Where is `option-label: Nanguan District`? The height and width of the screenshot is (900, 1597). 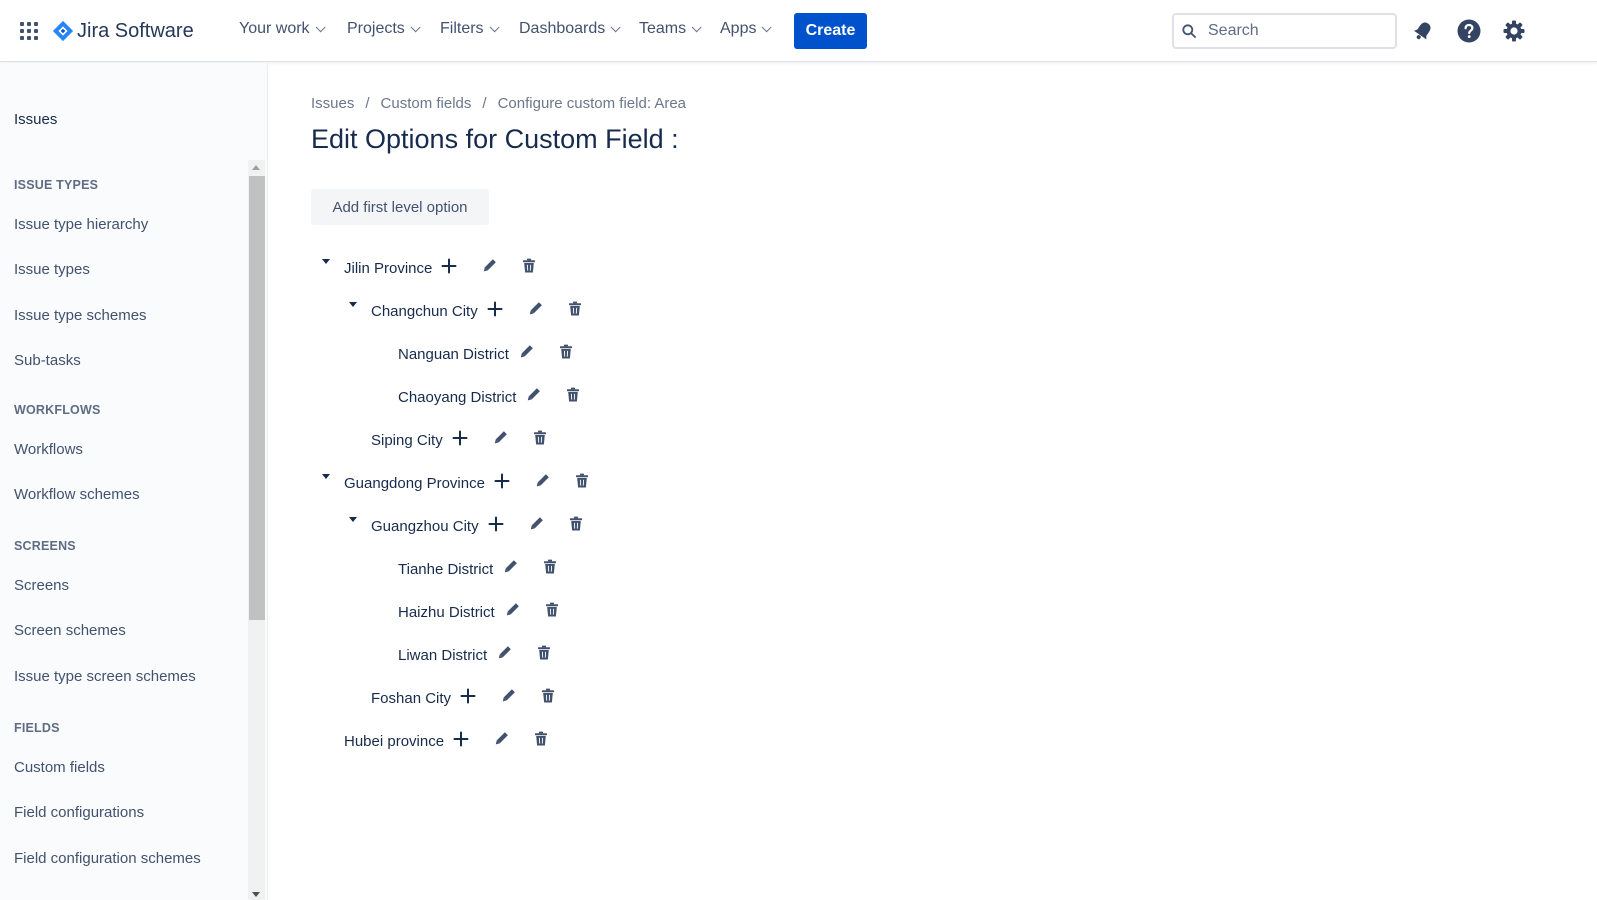
option-label: Nanguan District is located at coordinates (453, 354).